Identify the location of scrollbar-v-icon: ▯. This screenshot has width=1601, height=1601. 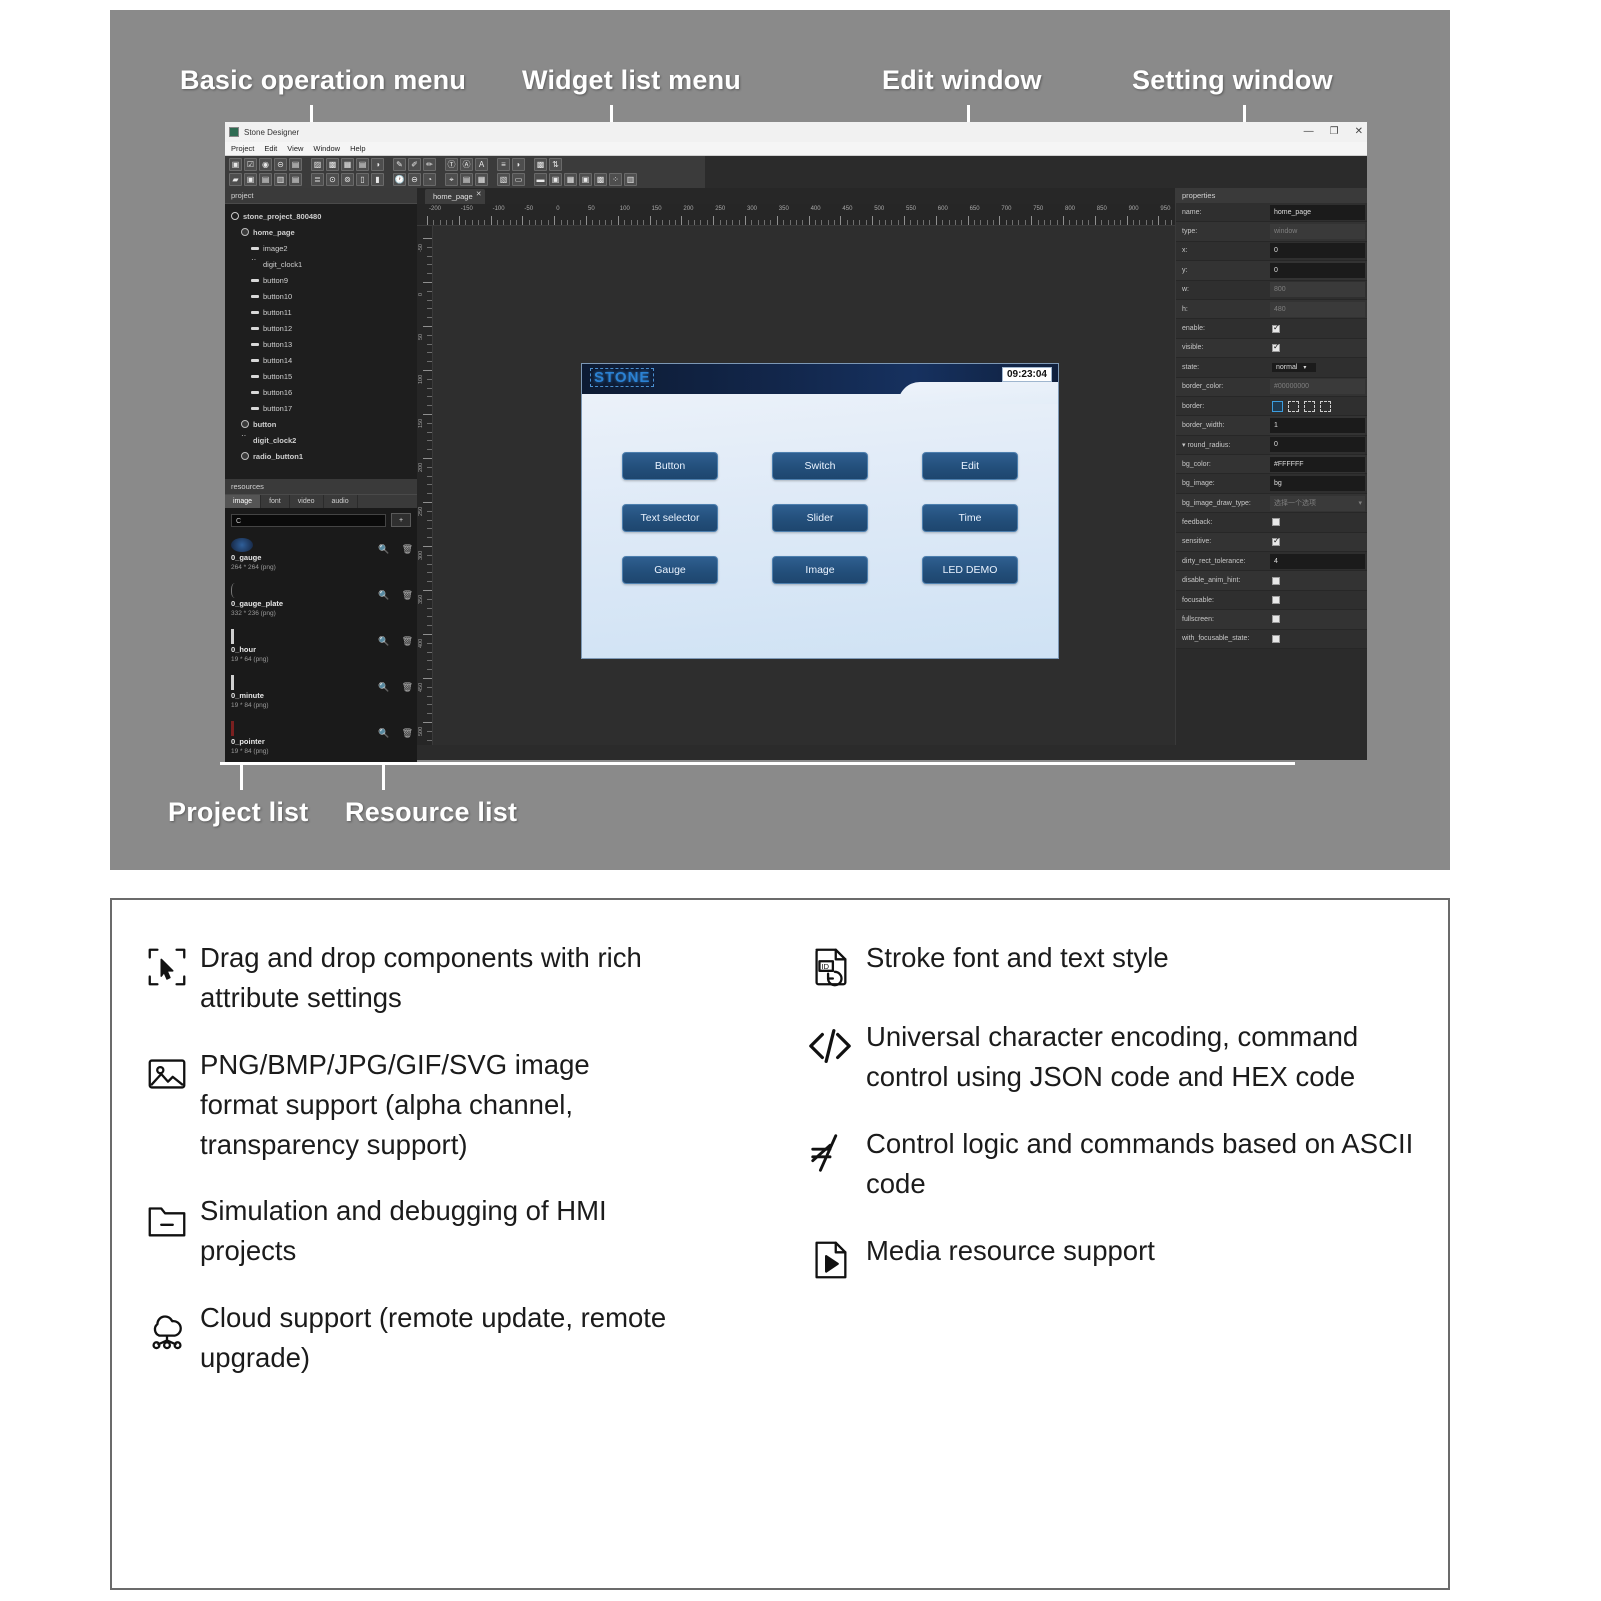
(362, 179).